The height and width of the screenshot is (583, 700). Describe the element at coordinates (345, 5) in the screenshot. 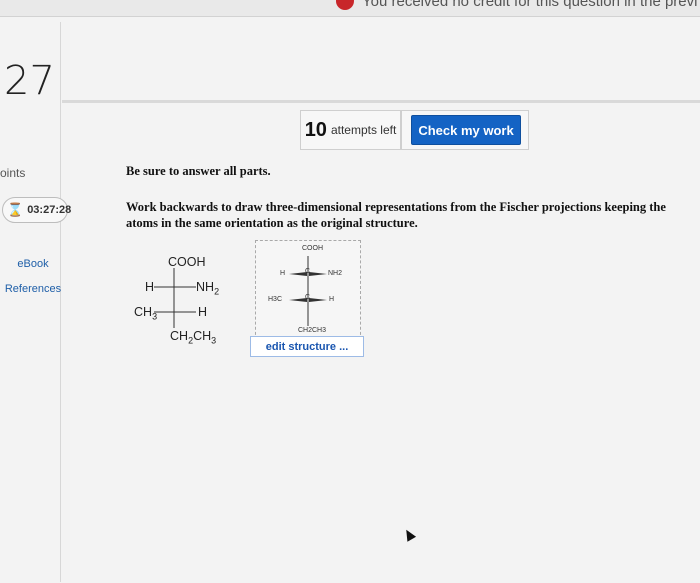

I see `alert-icon` at that location.